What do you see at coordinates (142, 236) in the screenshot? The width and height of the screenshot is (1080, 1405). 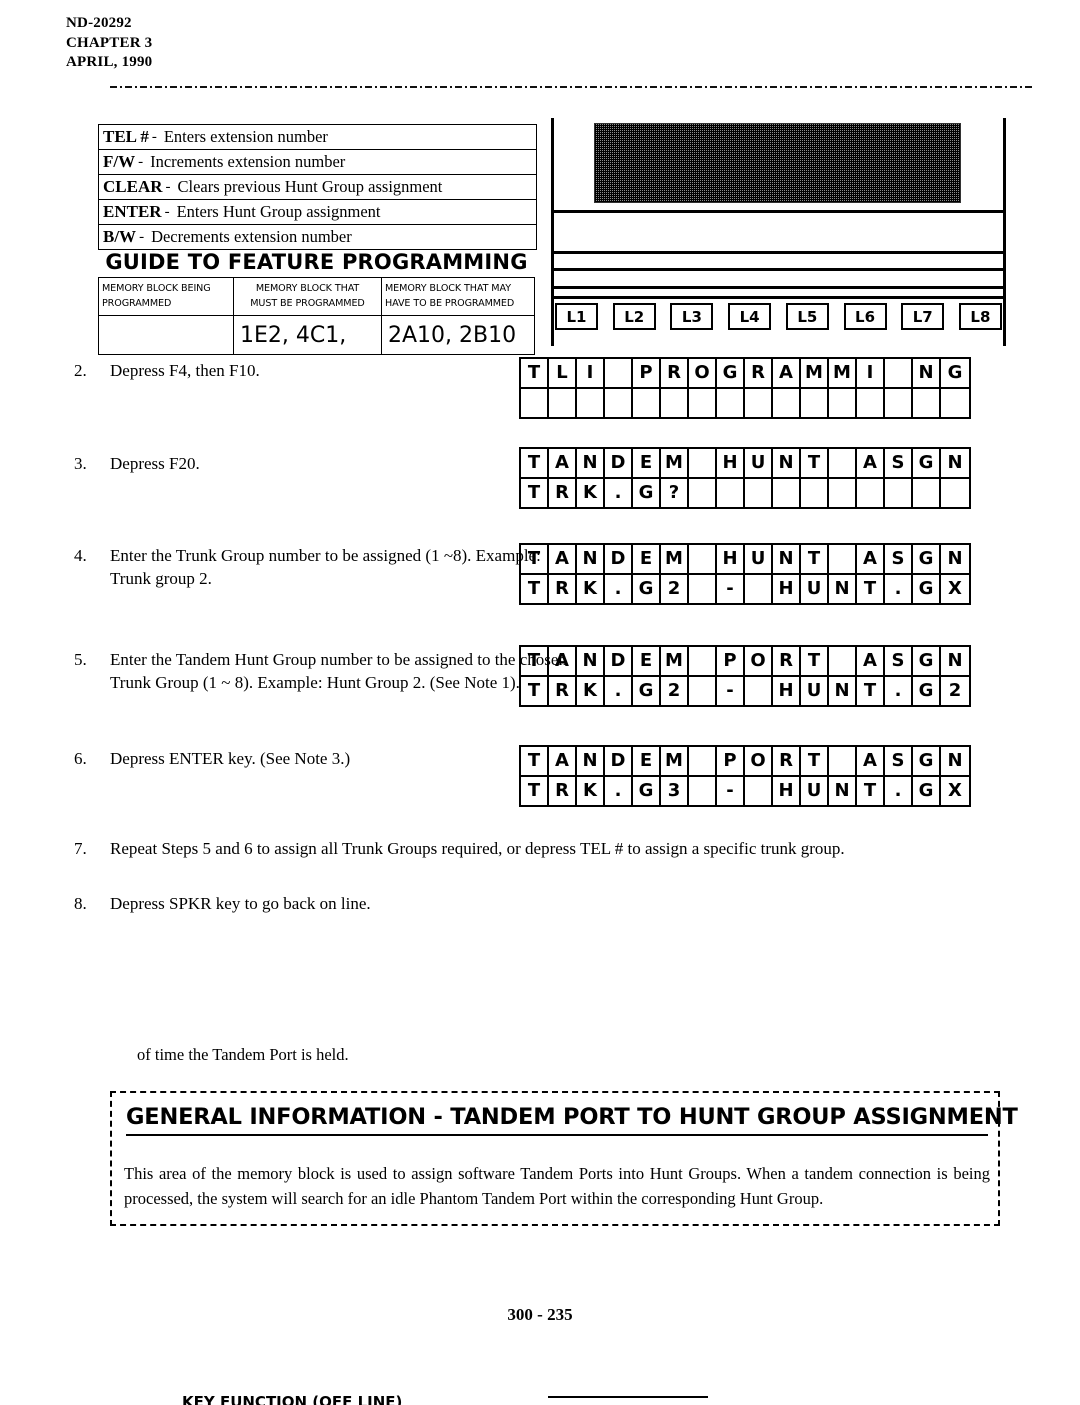 I see `key-dash: -` at bounding box center [142, 236].